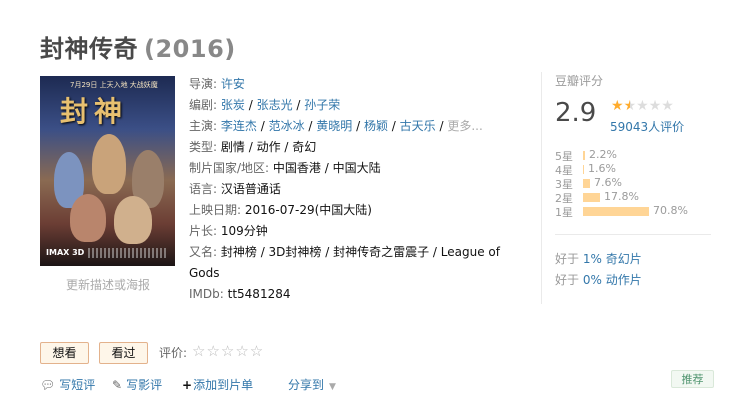  What do you see at coordinates (259, 294) in the screenshot?
I see `imdb-value: tt5481284` at bounding box center [259, 294].